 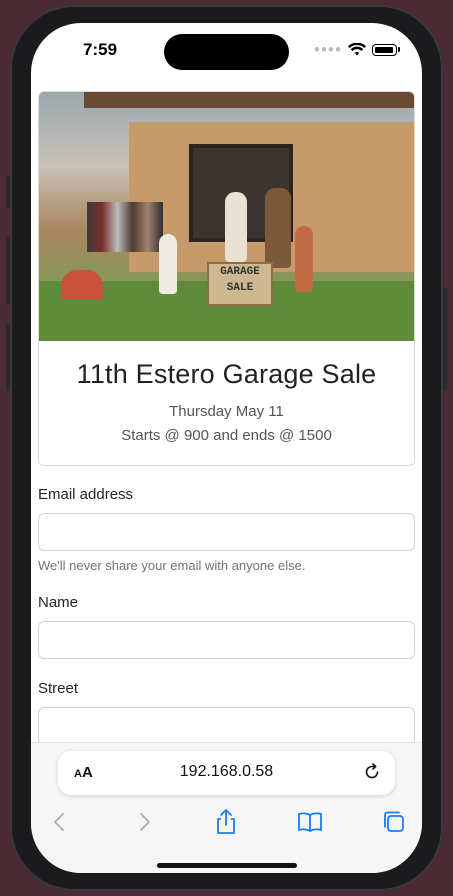 I want to click on volume-up-button, so click(x=8, y=271).